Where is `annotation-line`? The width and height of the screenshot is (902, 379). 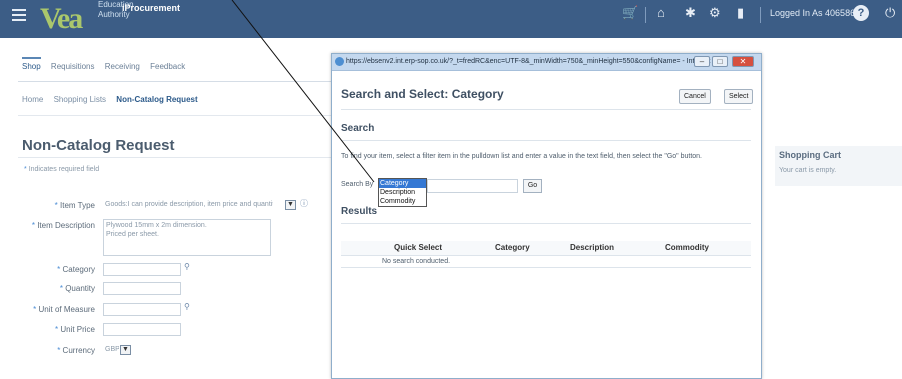 annotation-line is located at coordinates (303, 91).